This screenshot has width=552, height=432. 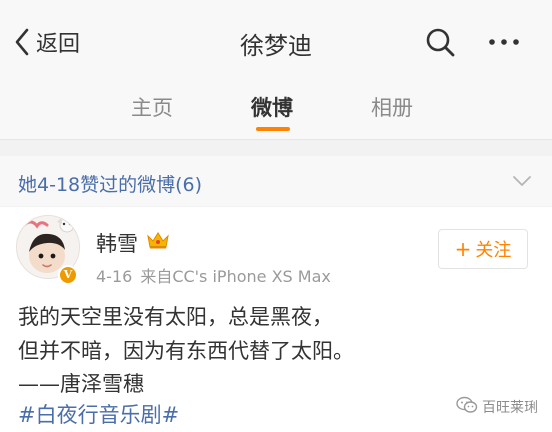 What do you see at coordinates (276, 46) in the screenshot?
I see `page-title: 徐梦迪` at bounding box center [276, 46].